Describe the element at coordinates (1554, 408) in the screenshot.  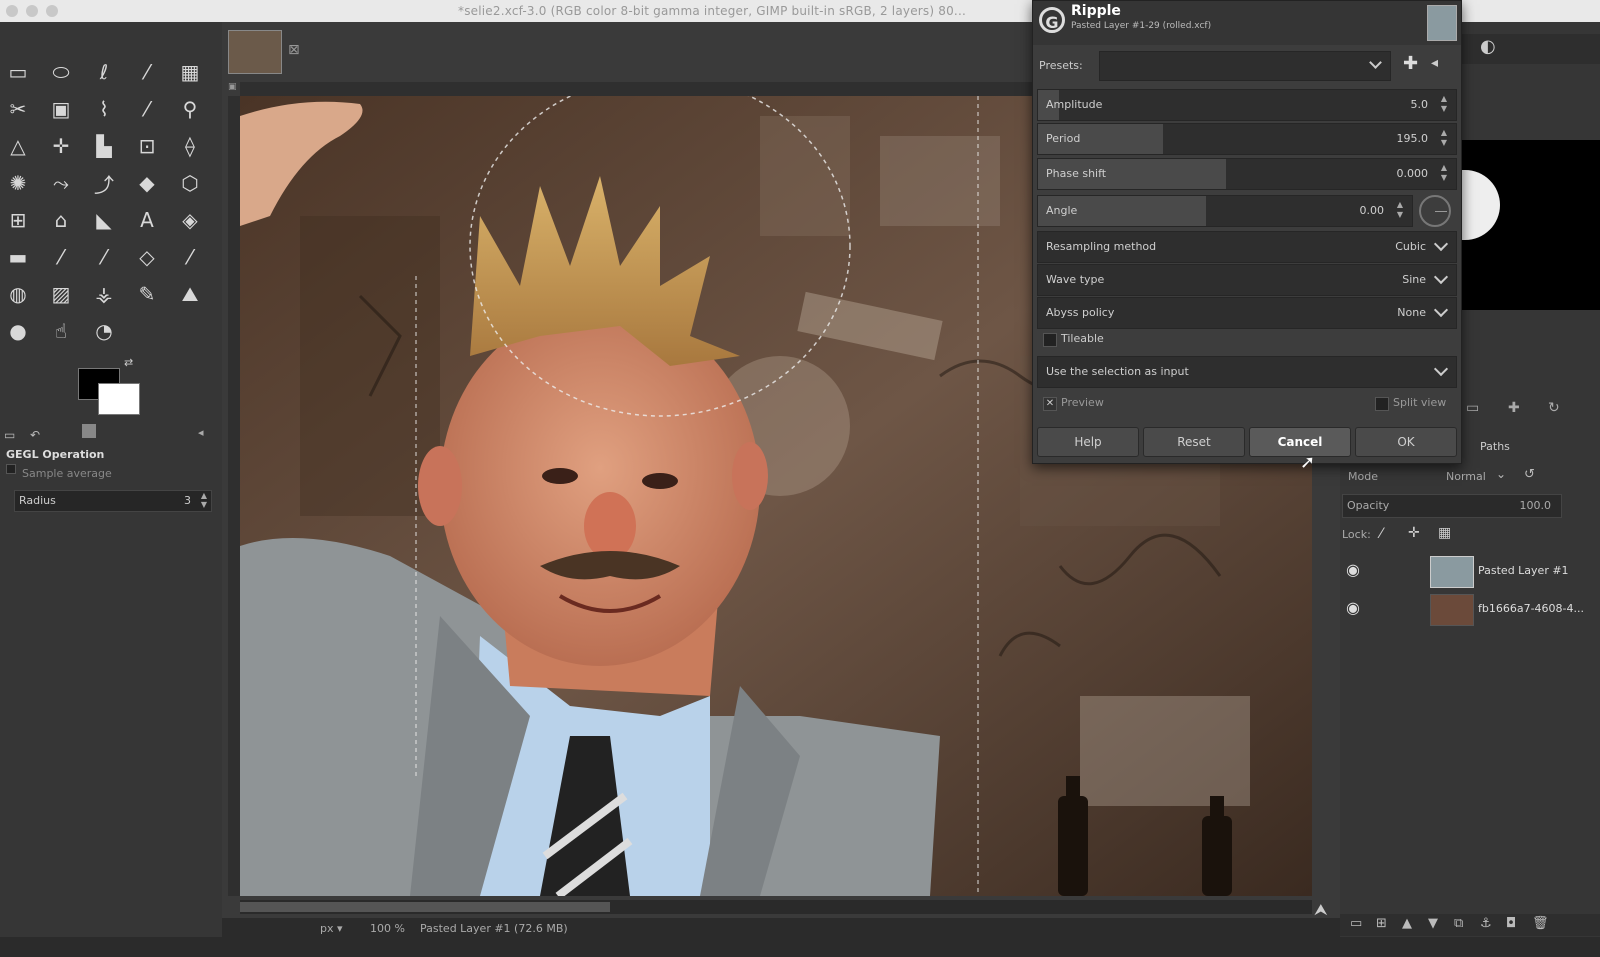
I see `brush-refresh-icon: ↻` at that location.